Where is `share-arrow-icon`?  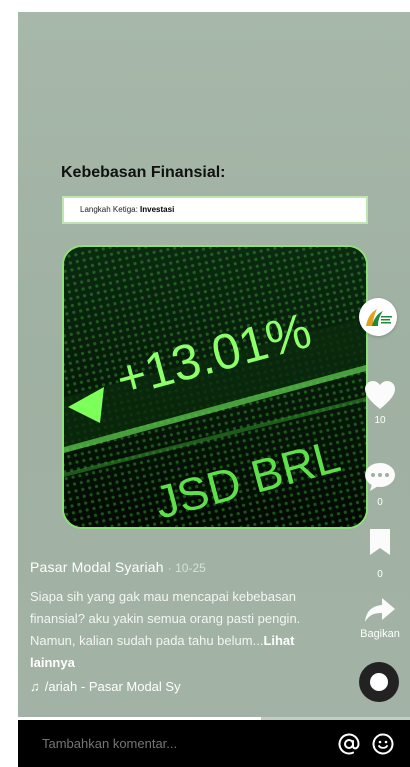
share-arrow-icon is located at coordinates (380, 610).